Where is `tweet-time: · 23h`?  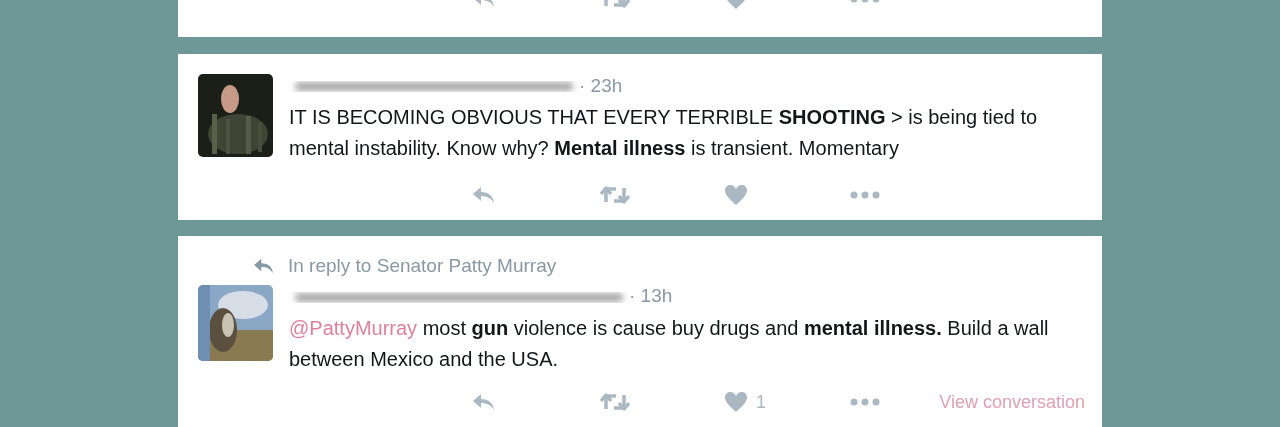 tweet-time: · 23h is located at coordinates (601, 85).